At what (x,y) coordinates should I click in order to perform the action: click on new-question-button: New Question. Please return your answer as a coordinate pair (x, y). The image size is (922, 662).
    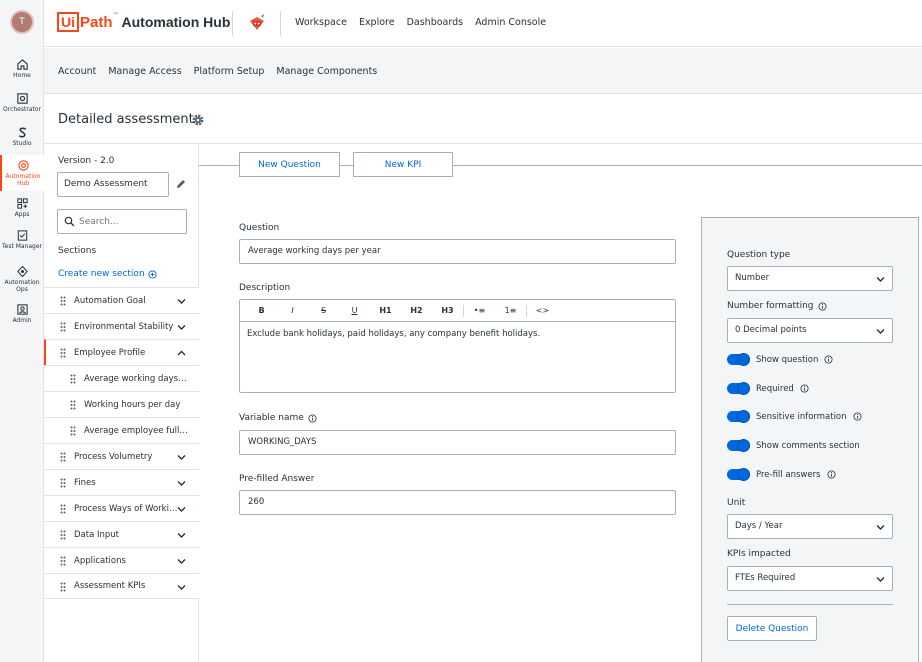
    Looking at the image, I should click on (289, 164).